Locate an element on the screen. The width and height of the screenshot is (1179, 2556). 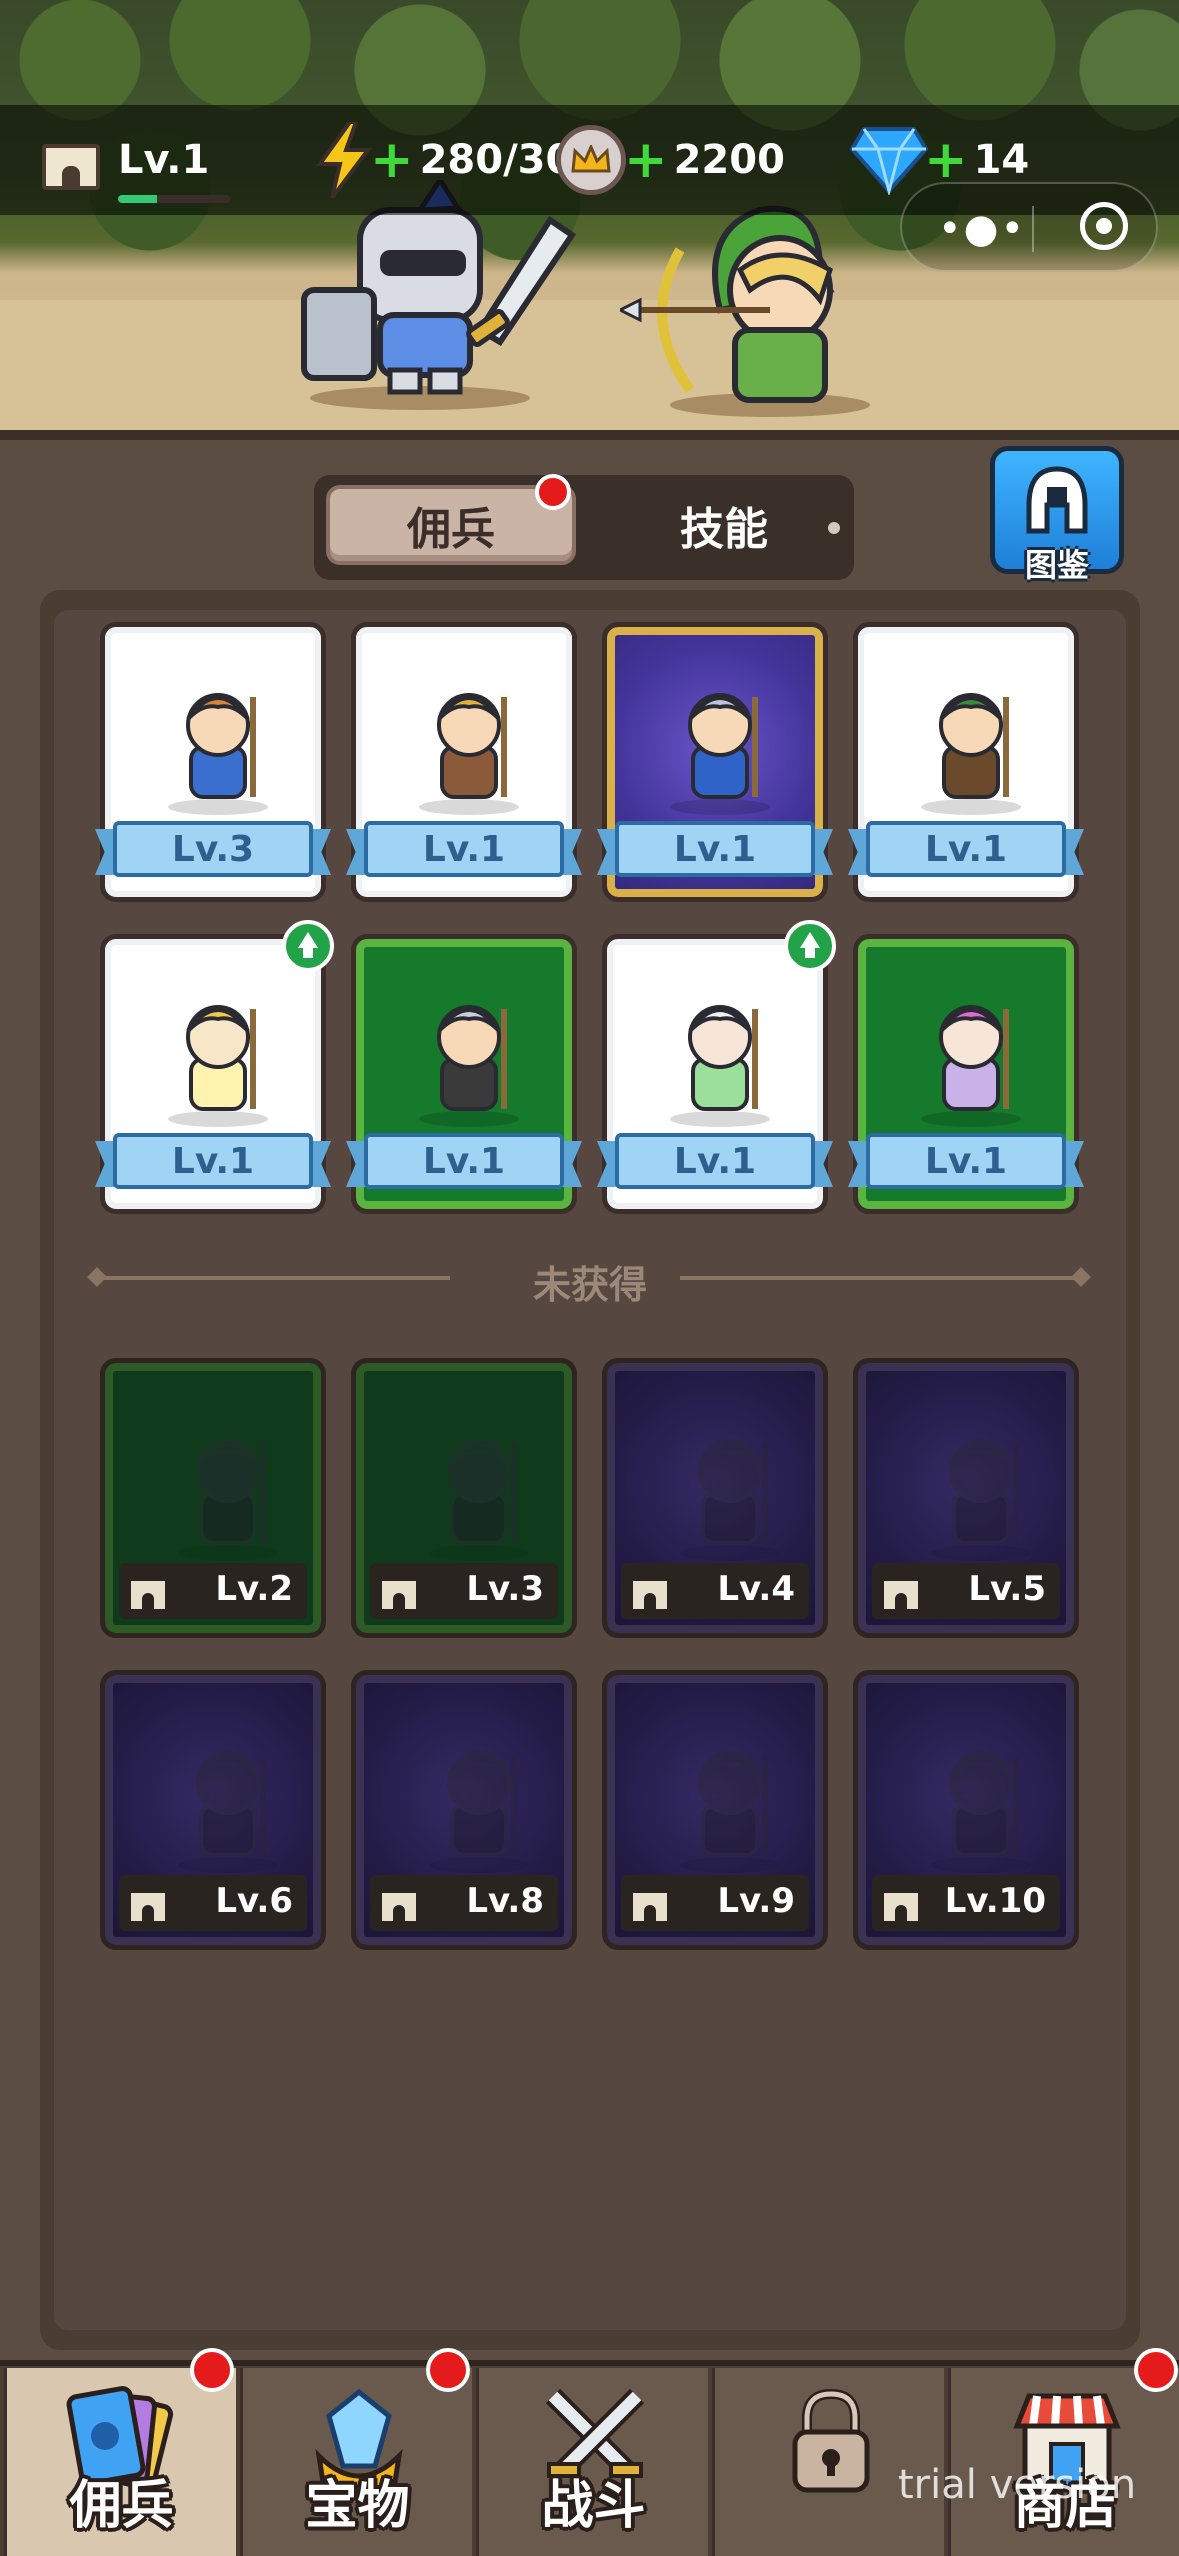
elf-archer-character is located at coordinates (745, 311).